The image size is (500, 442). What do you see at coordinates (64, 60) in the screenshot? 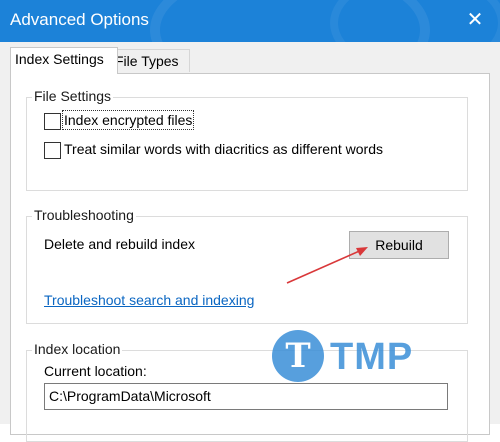
I see `tab-index-settings: Index Settings` at bounding box center [64, 60].